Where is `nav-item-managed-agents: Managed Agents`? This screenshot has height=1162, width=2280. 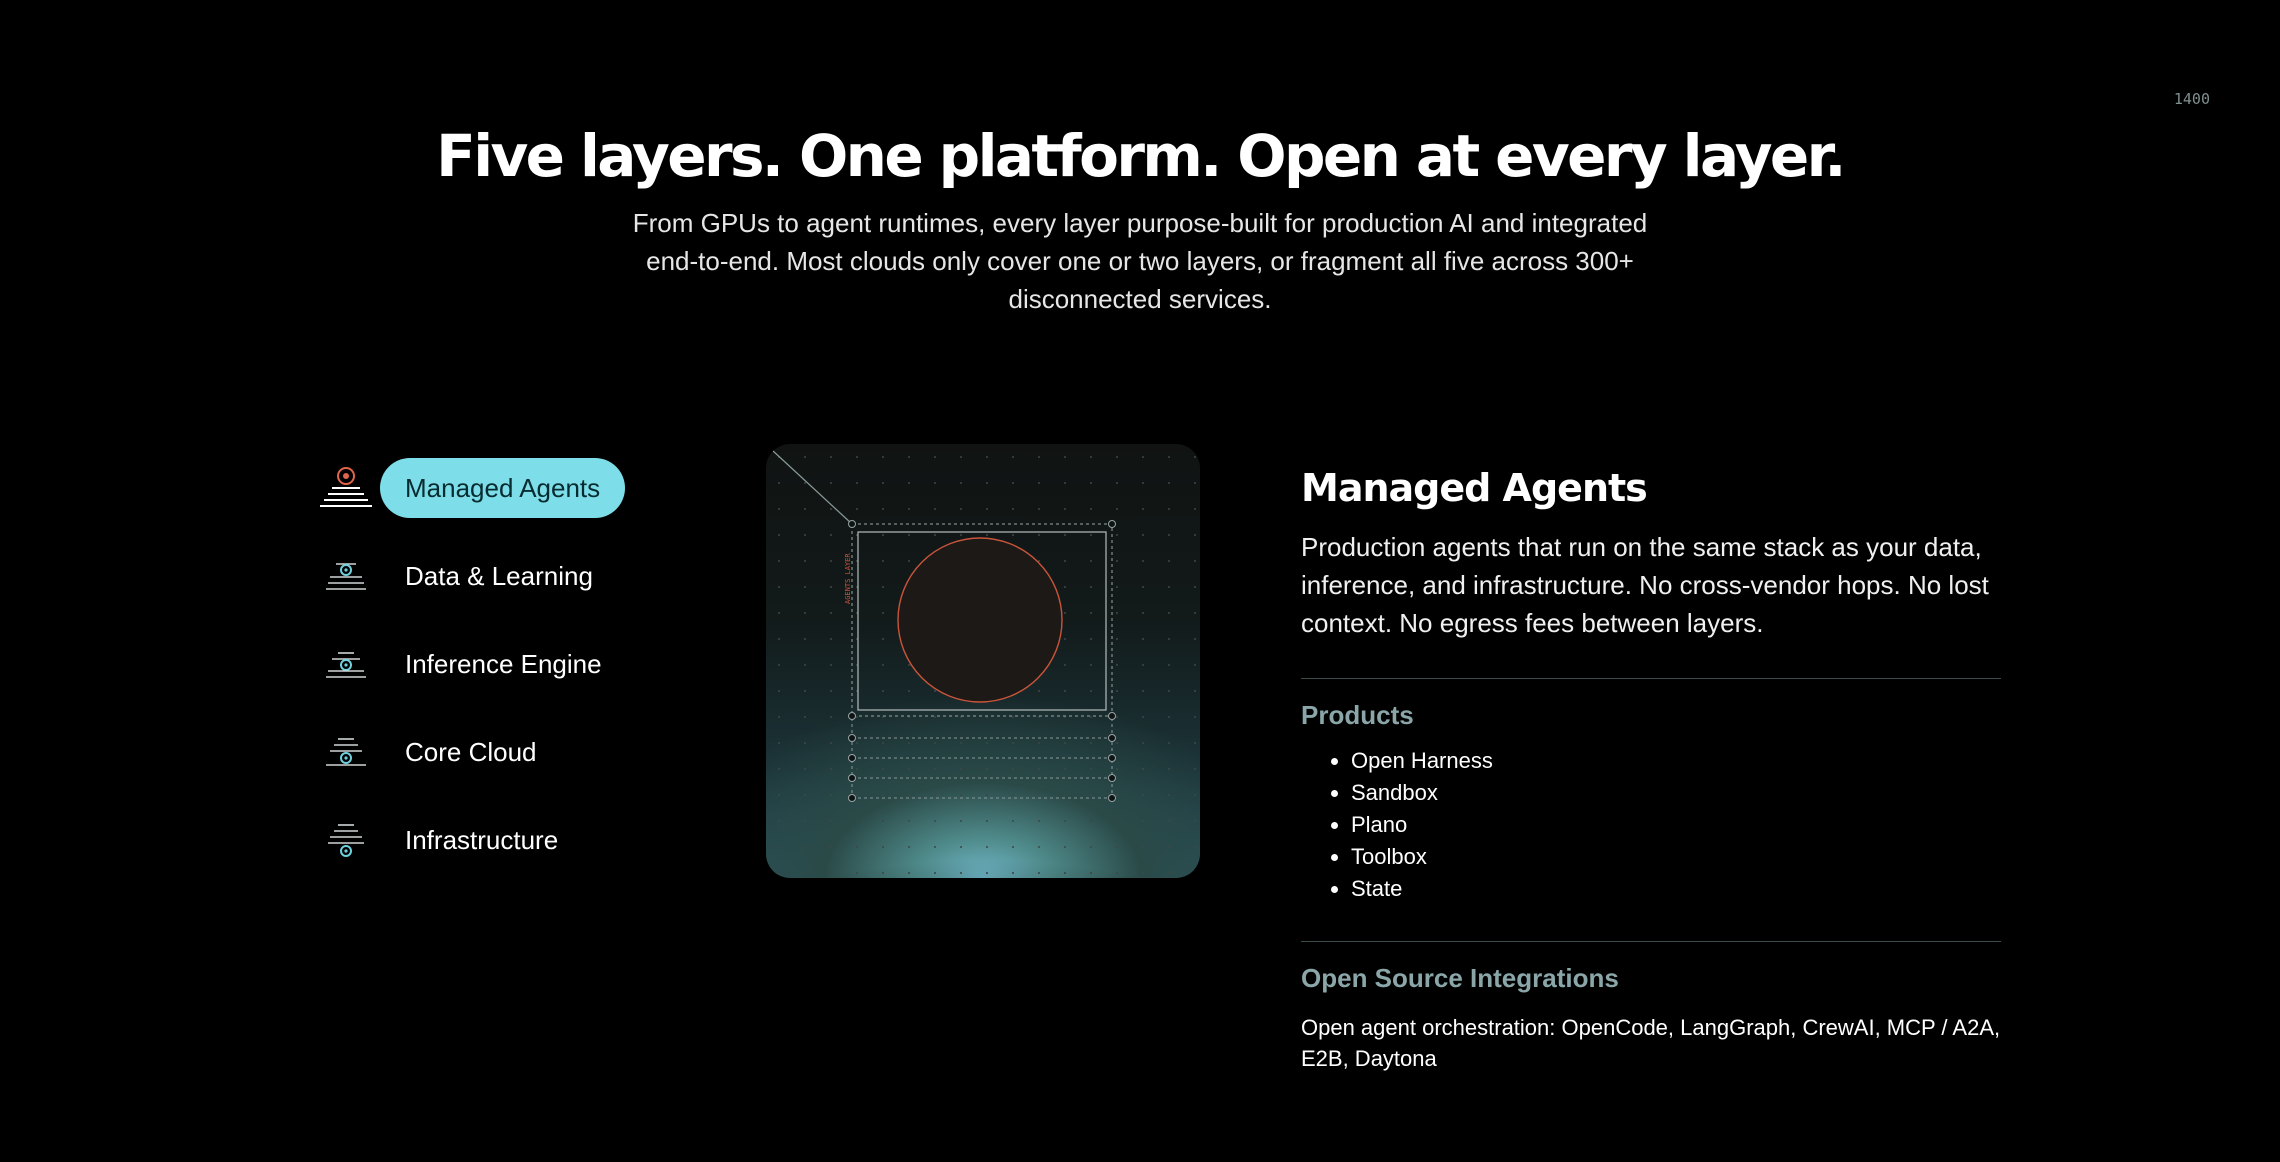 nav-item-managed-agents: Managed Agents is located at coordinates (488, 488).